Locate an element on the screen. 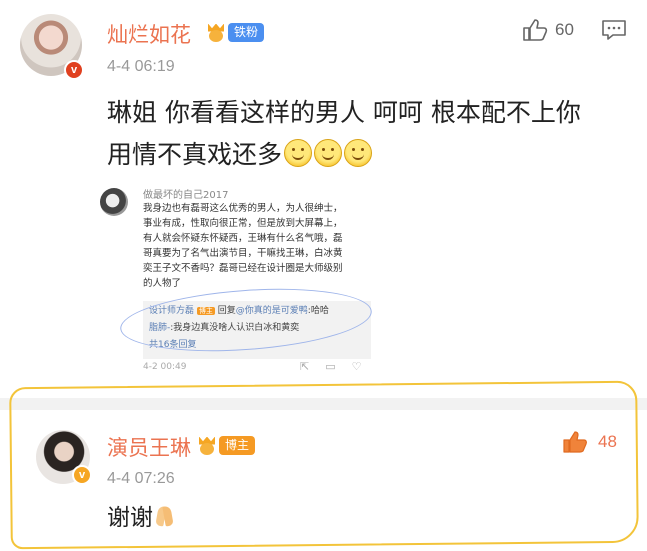  comment-username: 演员王琳 is located at coordinates (149, 447).